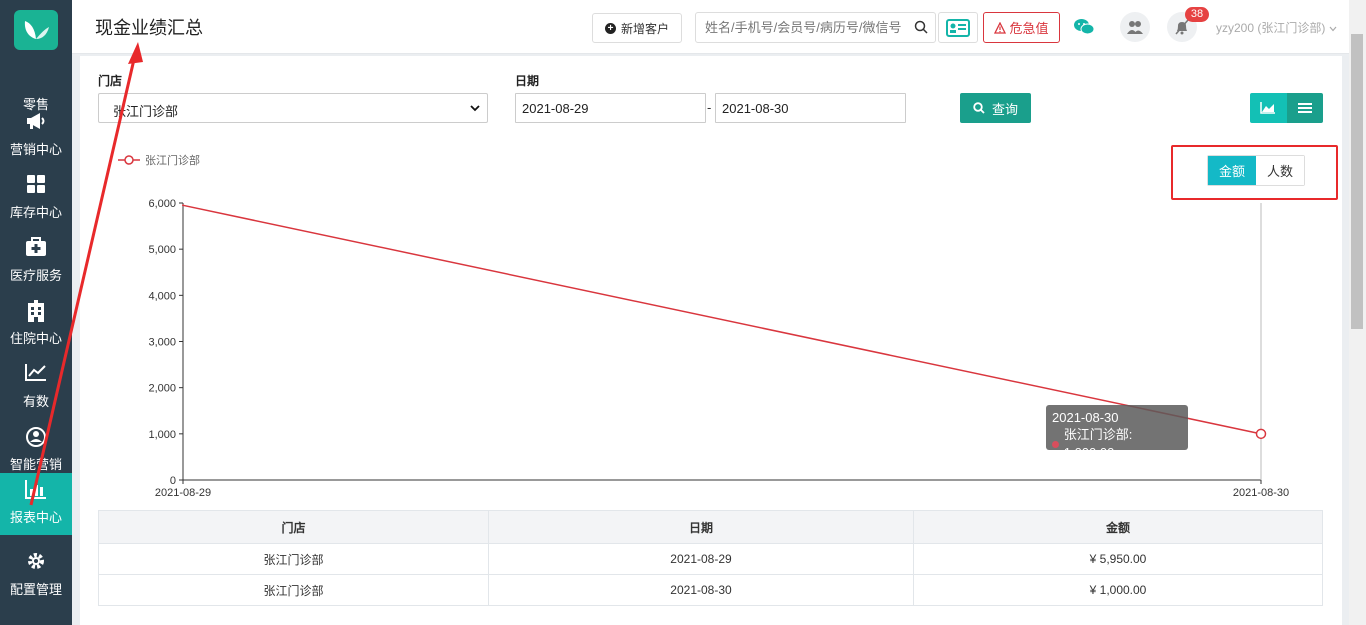 The image size is (1366, 625). What do you see at coordinates (36, 388) in the screenshot?
I see `sidebar-item-analytics: 有数` at bounding box center [36, 388].